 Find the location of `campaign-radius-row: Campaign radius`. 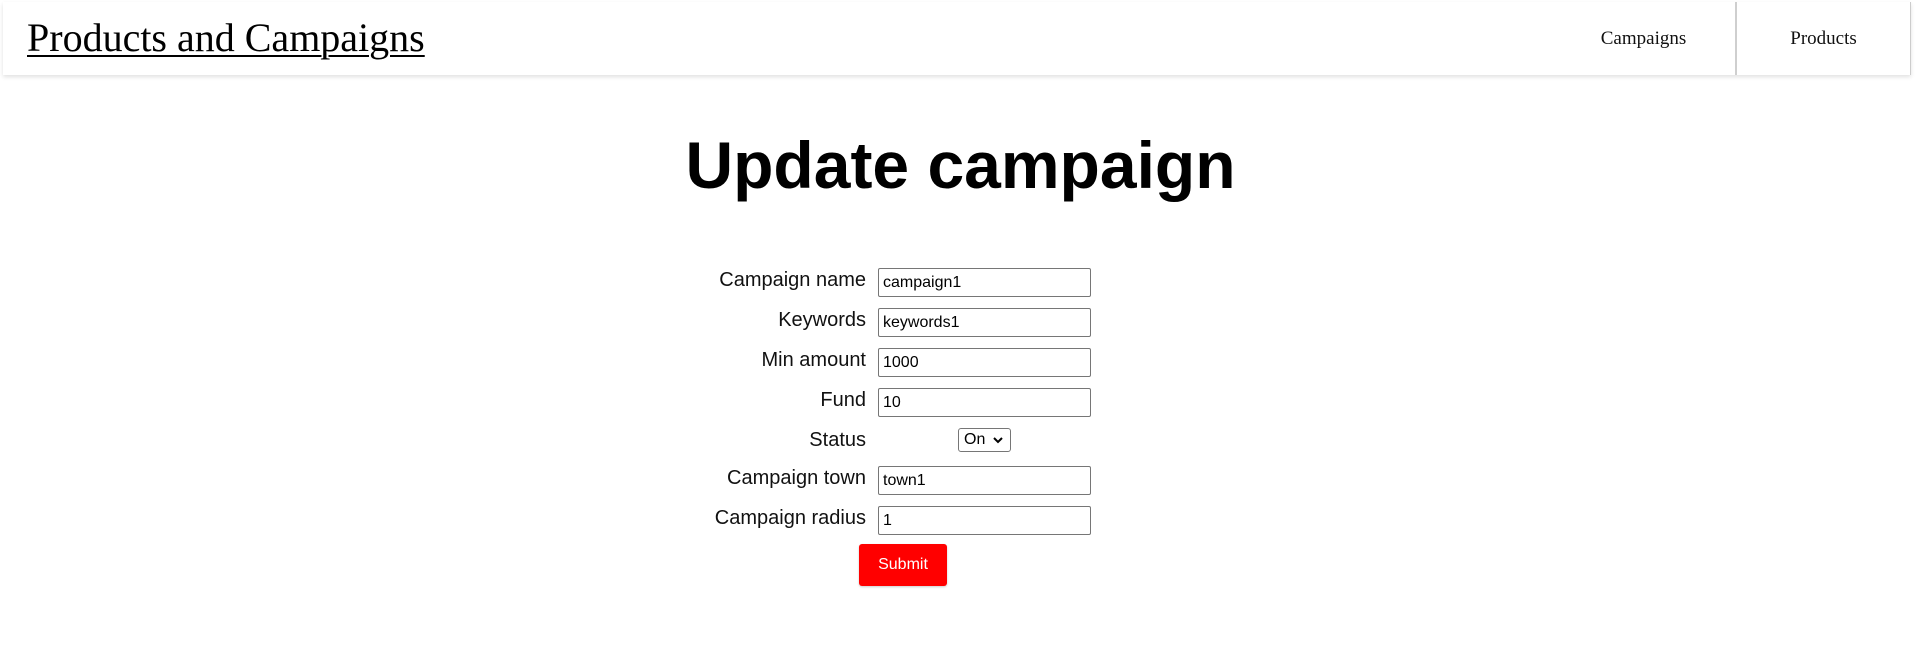

campaign-radius-row: Campaign radius is located at coordinates (900, 522).